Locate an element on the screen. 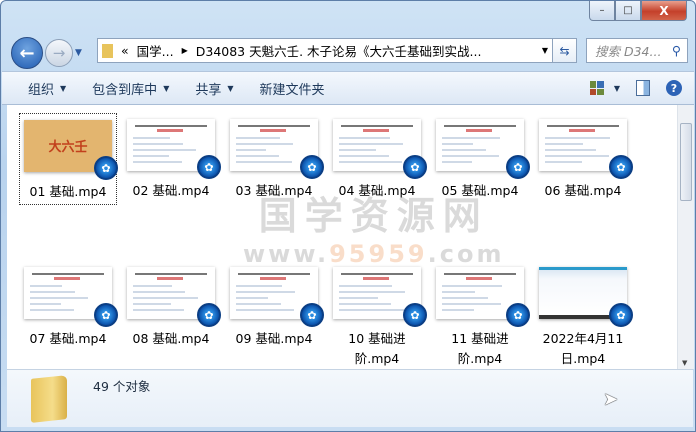 This screenshot has width=696, height=432. file-name: 04 基础.mp4 is located at coordinates (377, 190).